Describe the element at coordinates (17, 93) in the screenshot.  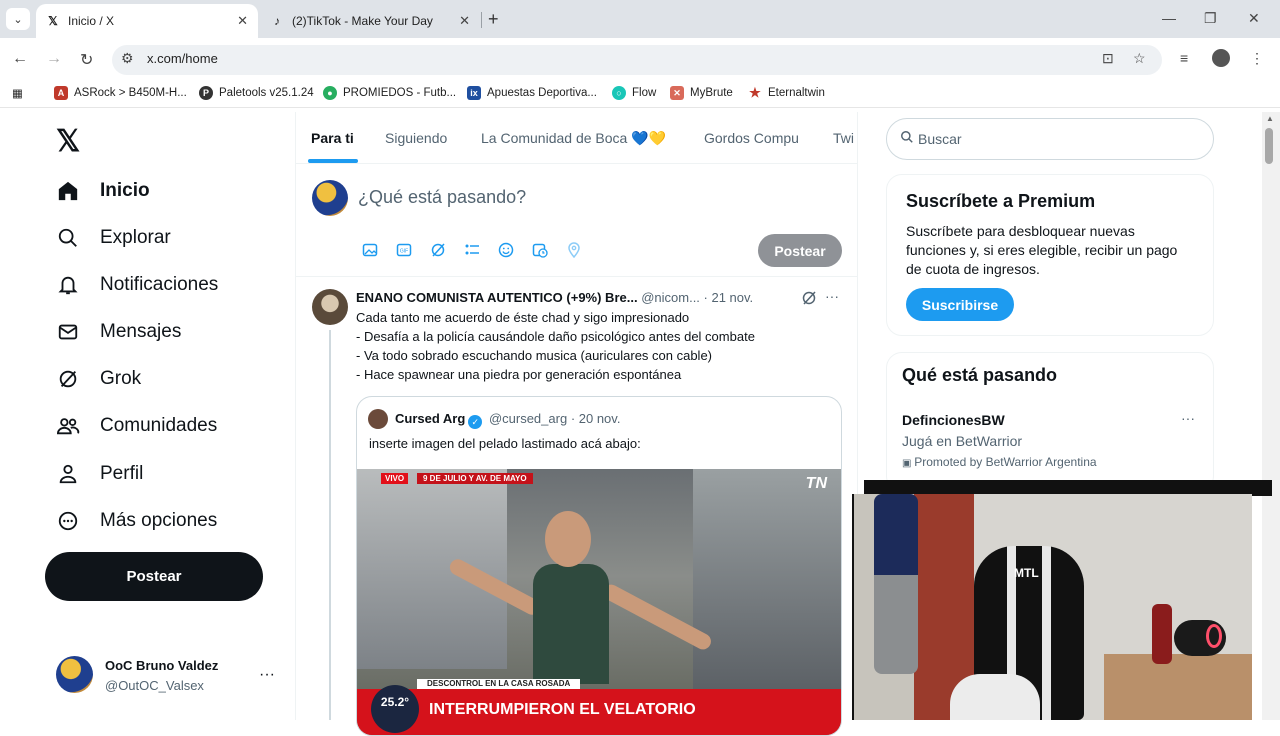
I see `apps-grid-icon: ▦` at that location.